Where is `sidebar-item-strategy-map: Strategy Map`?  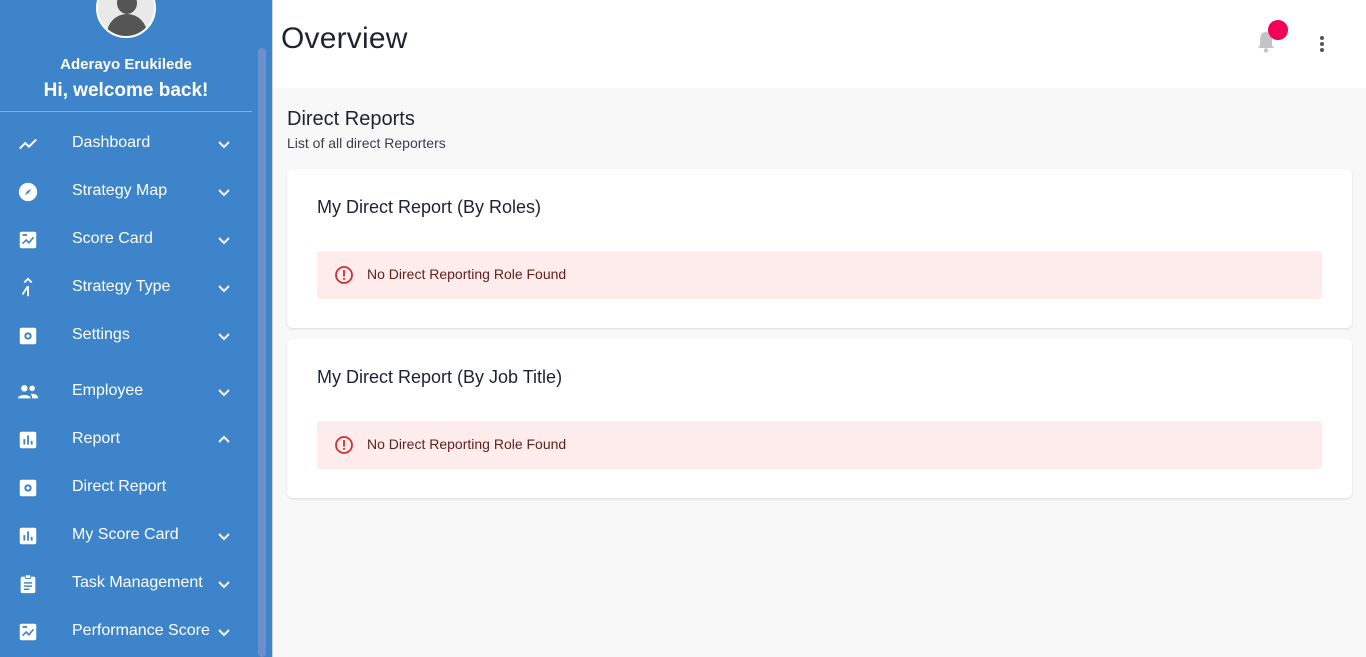 sidebar-item-strategy-map: Strategy Map is located at coordinates (126, 192).